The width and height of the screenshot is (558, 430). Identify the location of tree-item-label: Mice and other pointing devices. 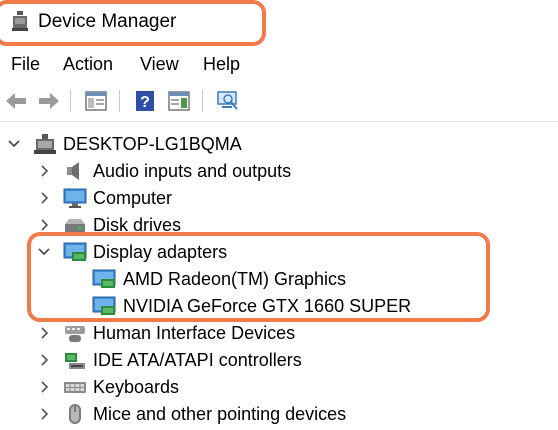
(220, 414).